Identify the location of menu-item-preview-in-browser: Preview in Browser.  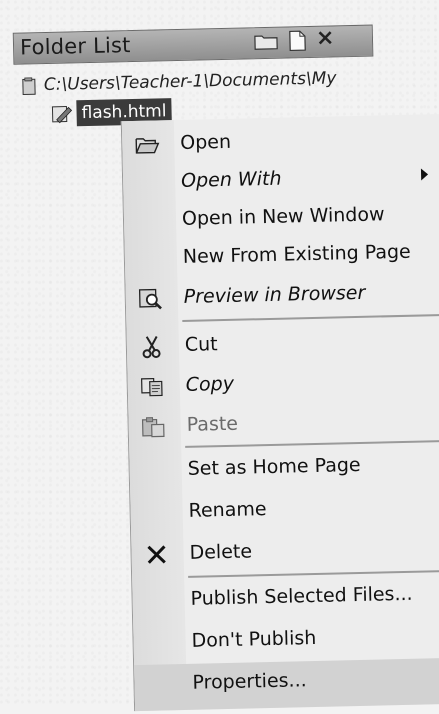
(282, 295).